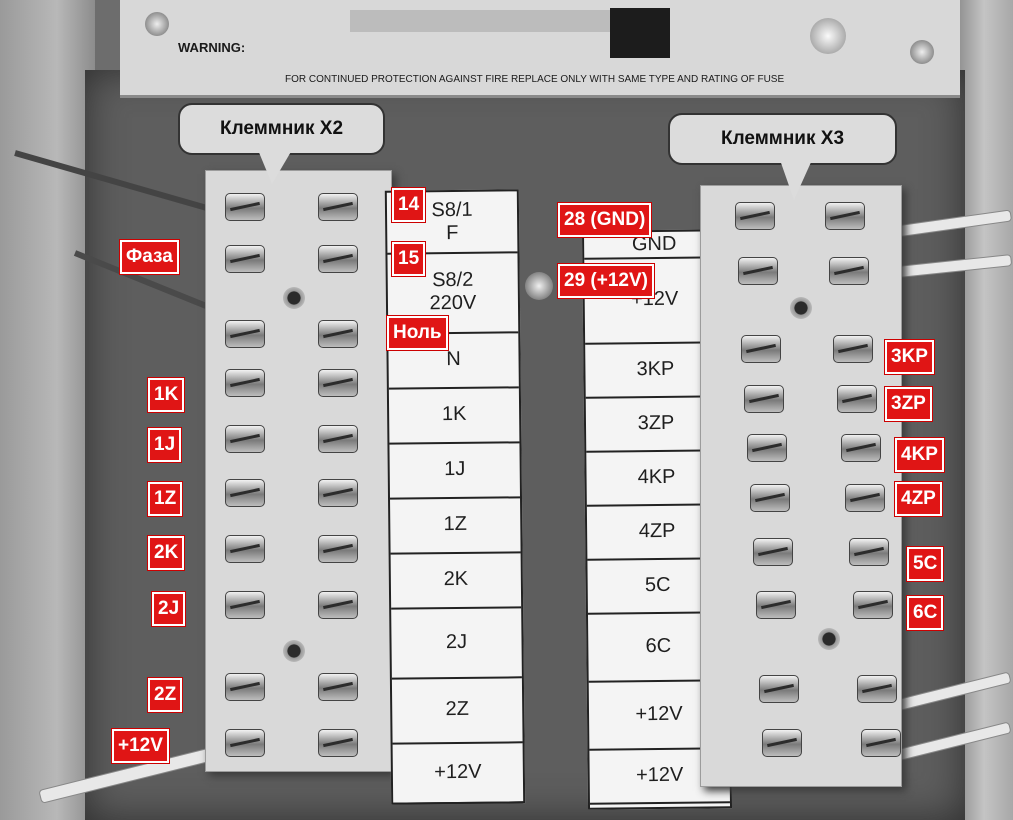  What do you see at coordinates (909, 357) in the screenshot?
I see `x3-right-tag: 3KP` at bounding box center [909, 357].